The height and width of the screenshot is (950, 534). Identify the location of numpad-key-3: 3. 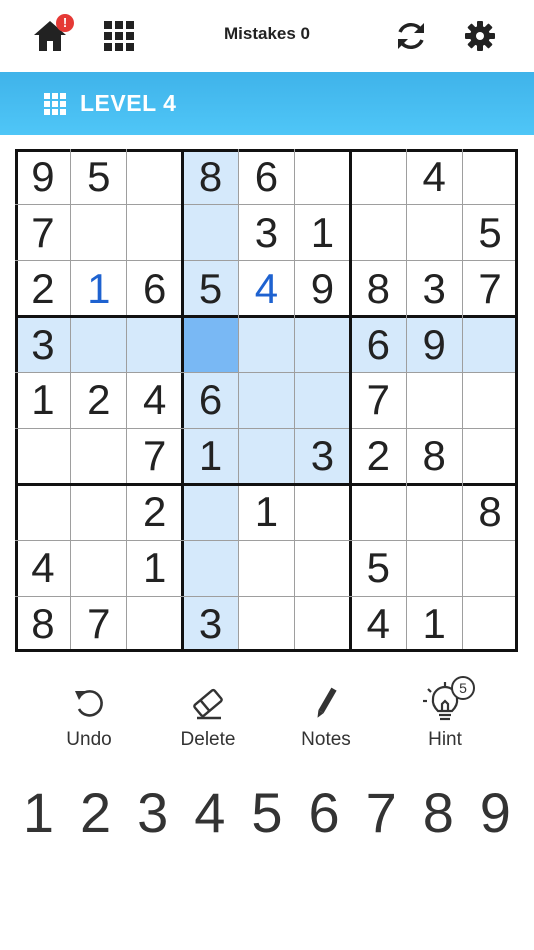
(152, 812).